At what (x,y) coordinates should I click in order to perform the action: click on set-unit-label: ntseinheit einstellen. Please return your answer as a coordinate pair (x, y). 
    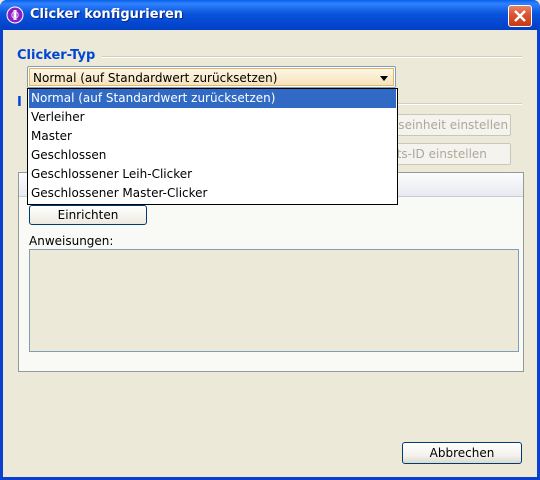
    Looking at the image, I should click on (447, 125).